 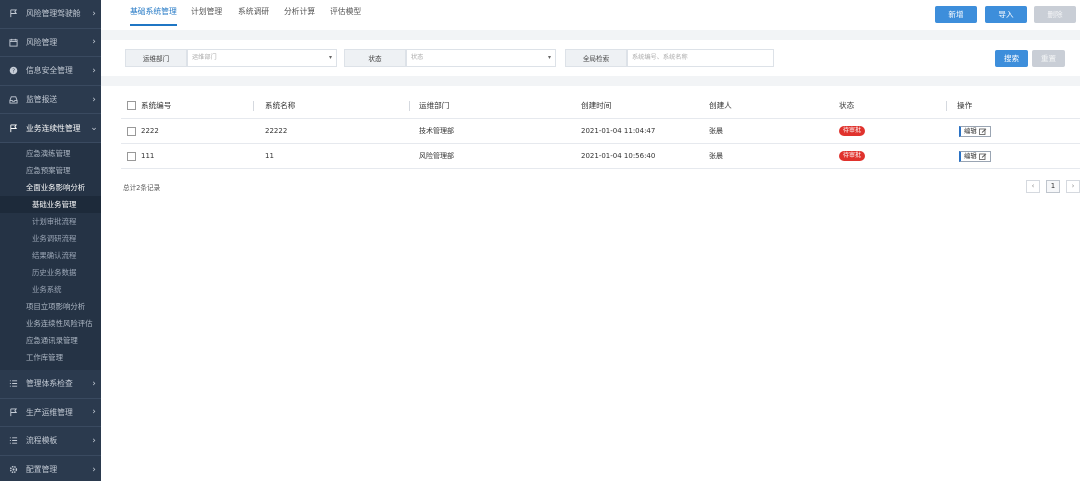 I want to click on next-page-button: ›, so click(x=1073, y=186).